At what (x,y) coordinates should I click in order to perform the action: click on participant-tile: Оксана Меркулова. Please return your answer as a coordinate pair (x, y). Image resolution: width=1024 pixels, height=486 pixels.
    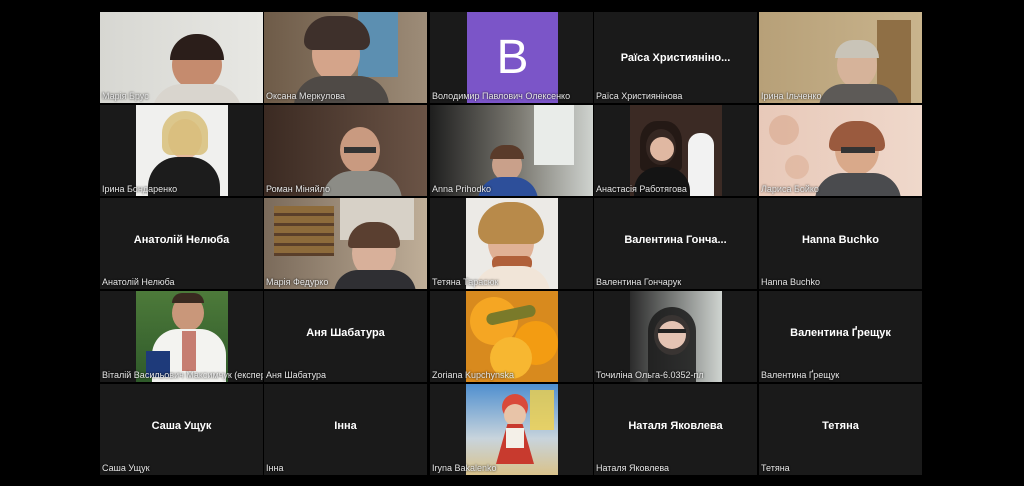
    Looking at the image, I should click on (345, 57).